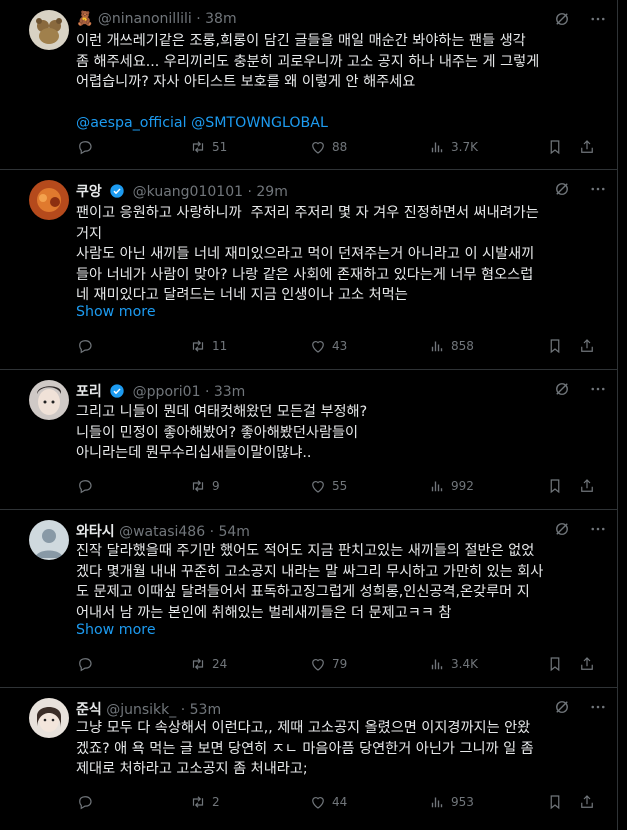 This screenshot has width=627, height=830. Describe the element at coordinates (328, 486) in the screenshot. I see `like-button: 55` at that location.